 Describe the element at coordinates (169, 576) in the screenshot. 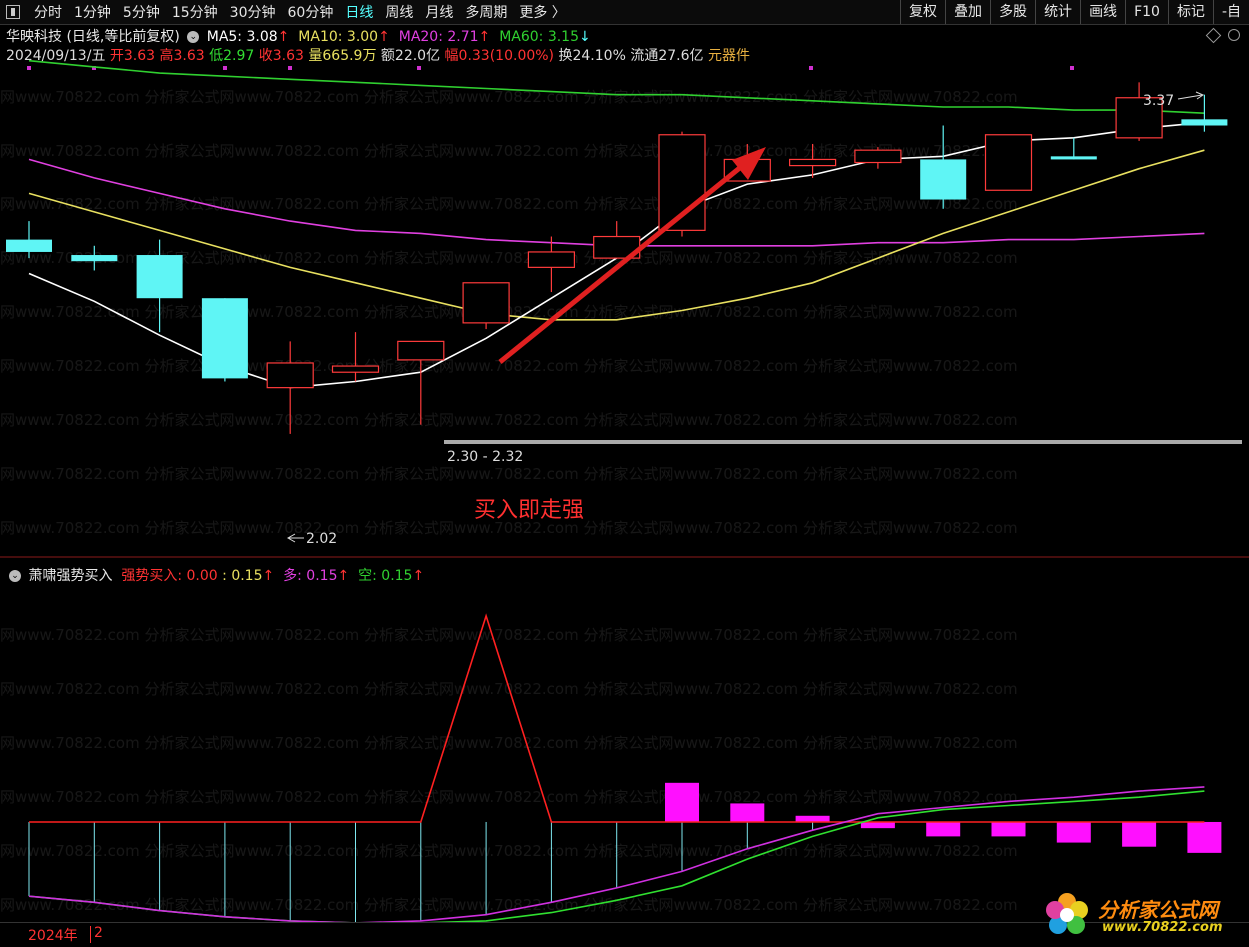

I see `indicator-buy-label: 强势买入: 0.00` at that location.